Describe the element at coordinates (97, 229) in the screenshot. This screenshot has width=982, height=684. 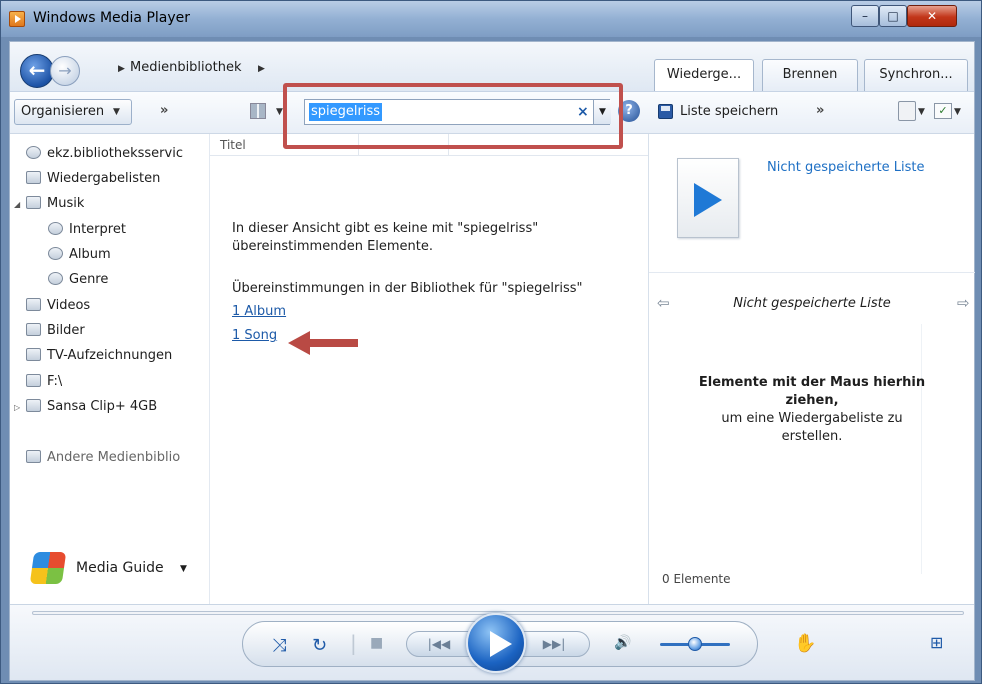
I see `sidebar-item-label: Interpret` at that location.